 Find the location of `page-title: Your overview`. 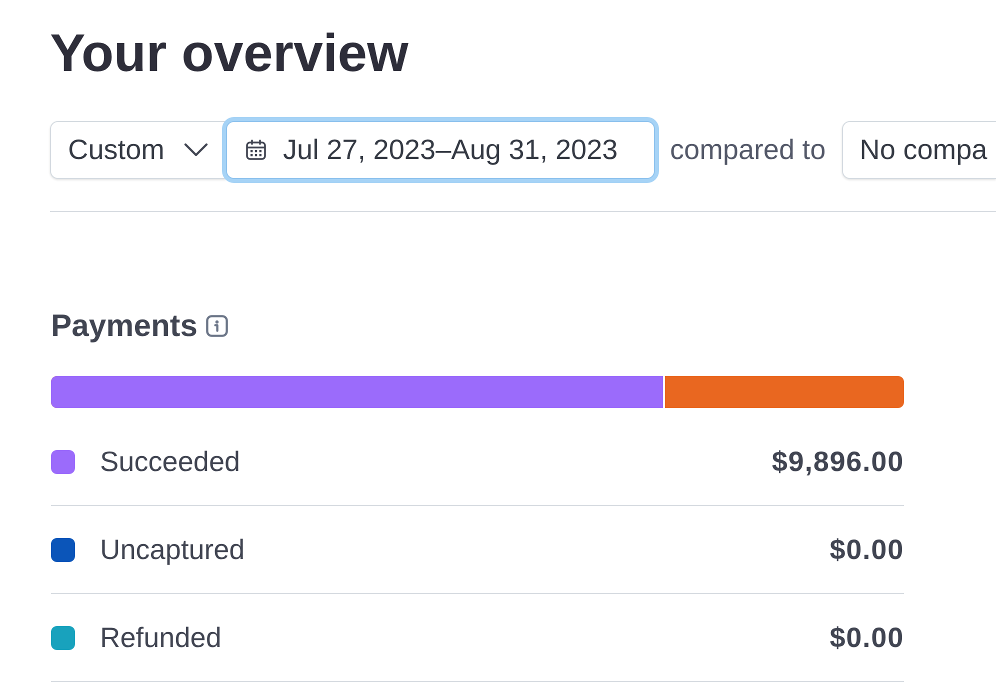

page-title: Your overview is located at coordinates (230, 54).